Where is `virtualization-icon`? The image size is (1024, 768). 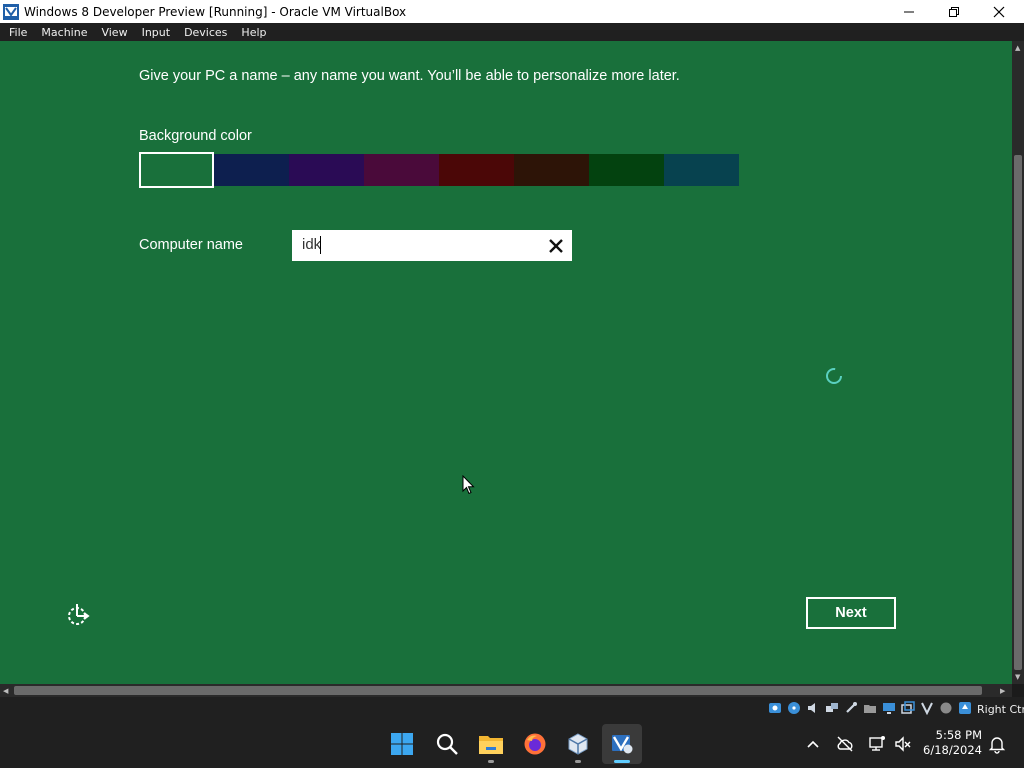
virtualization-icon is located at coordinates (927, 708).